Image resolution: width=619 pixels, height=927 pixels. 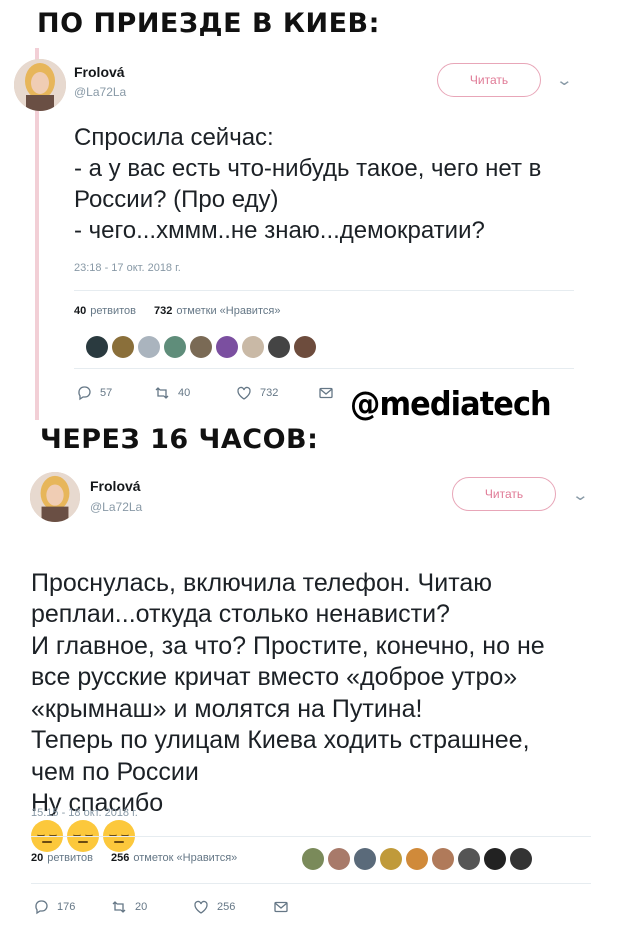 What do you see at coordinates (106, 393) in the screenshot?
I see `reply-count: 57` at bounding box center [106, 393].